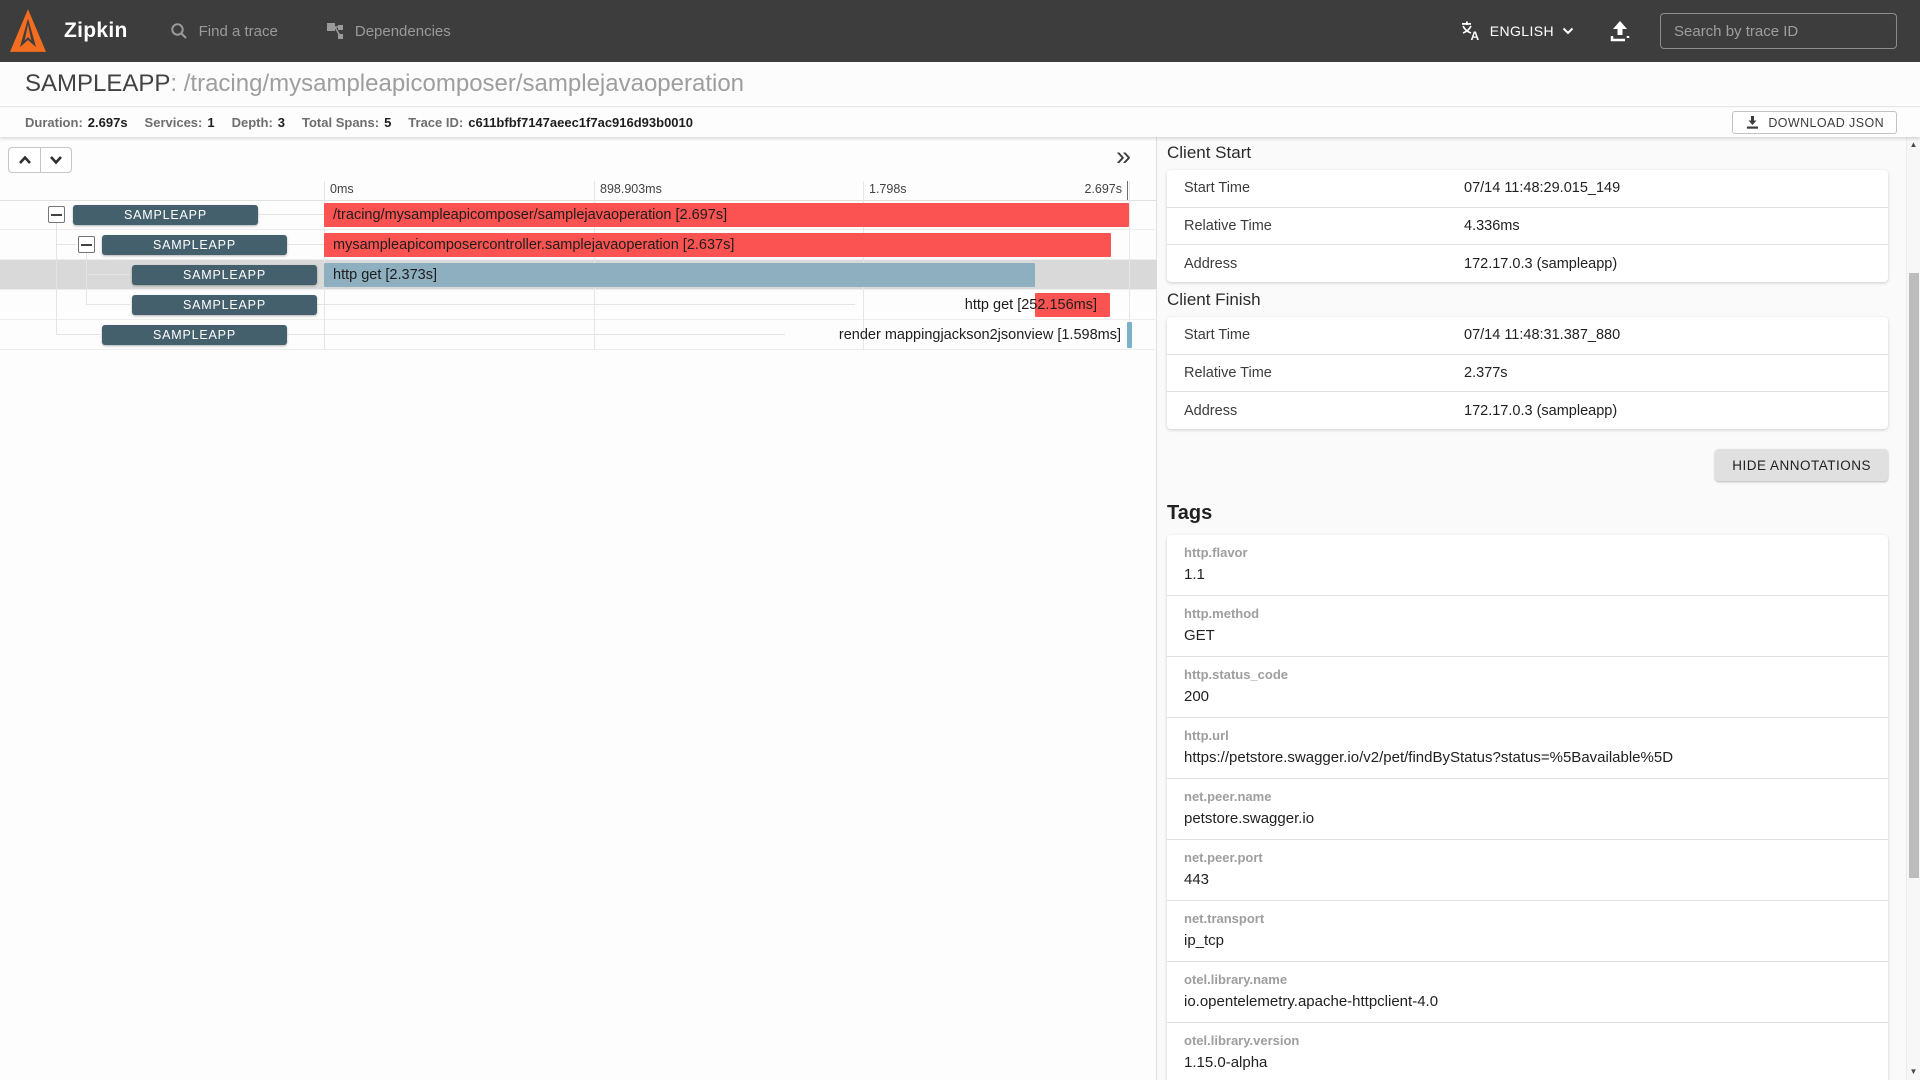 Image resolution: width=1920 pixels, height=1080 pixels. What do you see at coordinates (1527, 1051) in the screenshot?
I see `tag-row: otel.library.version 1.15.0-alpha` at bounding box center [1527, 1051].